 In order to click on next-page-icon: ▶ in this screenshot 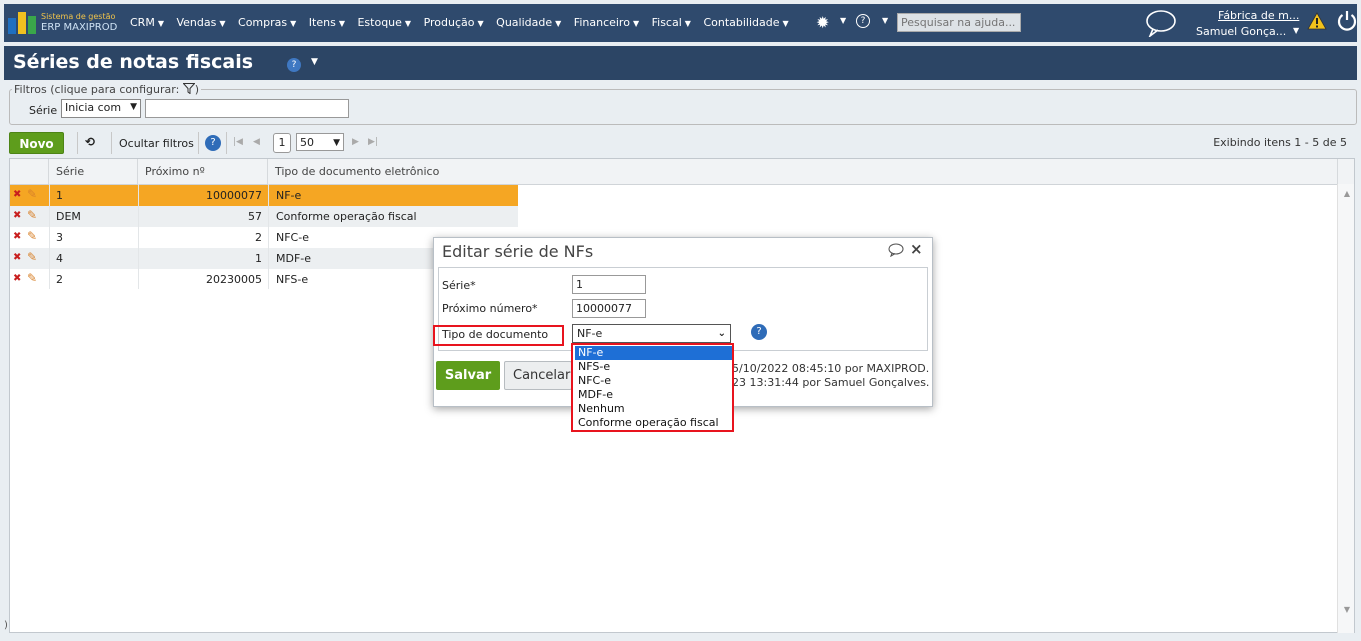, I will do `click(355, 142)`.